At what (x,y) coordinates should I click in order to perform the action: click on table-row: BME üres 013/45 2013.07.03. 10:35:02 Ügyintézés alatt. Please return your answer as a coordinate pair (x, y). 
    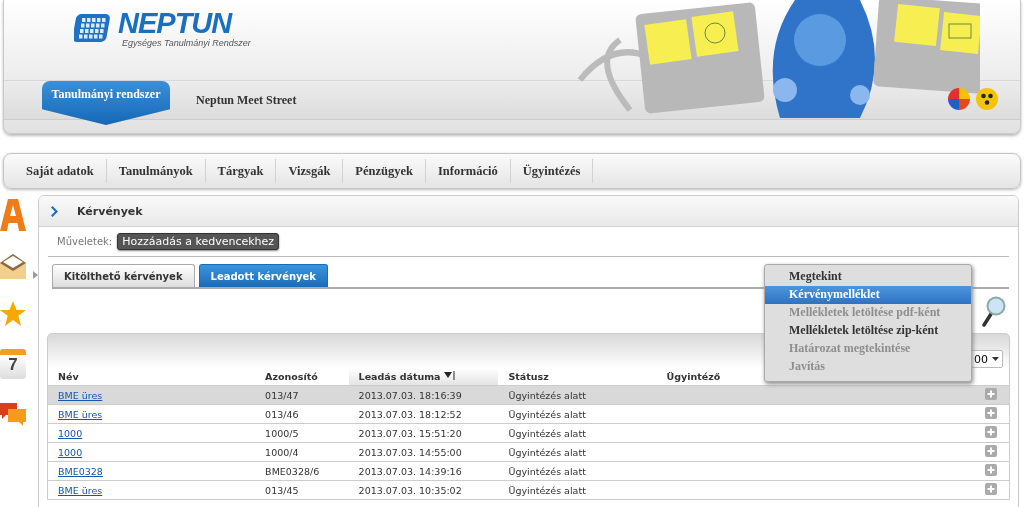
    Looking at the image, I should click on (528, 489).